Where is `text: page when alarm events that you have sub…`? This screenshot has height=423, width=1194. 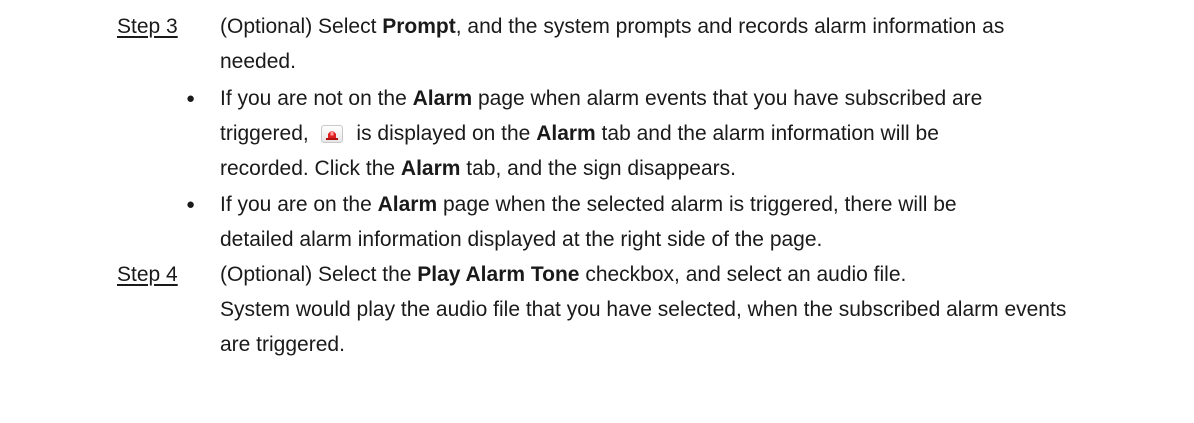
text: page when alarm events that you have sub… is located at coordinates (727, 98).